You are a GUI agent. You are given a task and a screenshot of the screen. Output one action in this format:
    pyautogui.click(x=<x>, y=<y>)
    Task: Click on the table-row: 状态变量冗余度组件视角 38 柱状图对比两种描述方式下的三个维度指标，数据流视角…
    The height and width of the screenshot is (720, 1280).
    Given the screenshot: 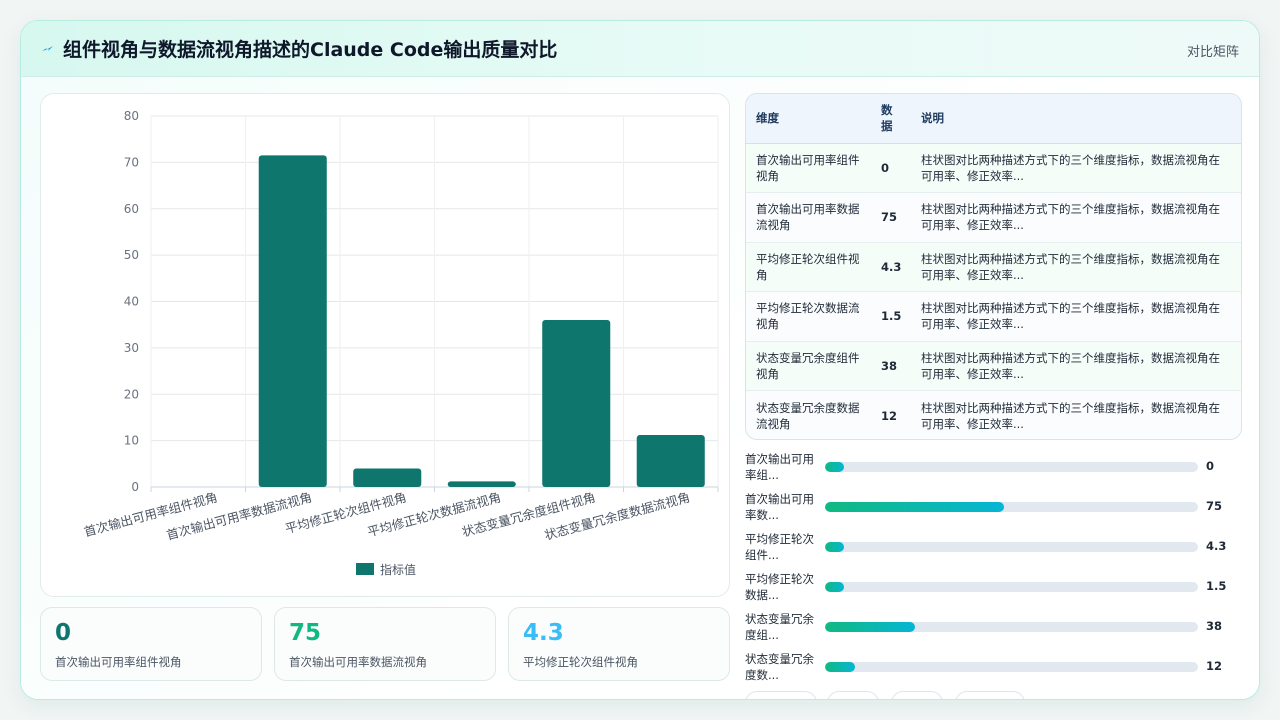 What is the action you would take?
    pyautogui.click(x=993, y=366)
    